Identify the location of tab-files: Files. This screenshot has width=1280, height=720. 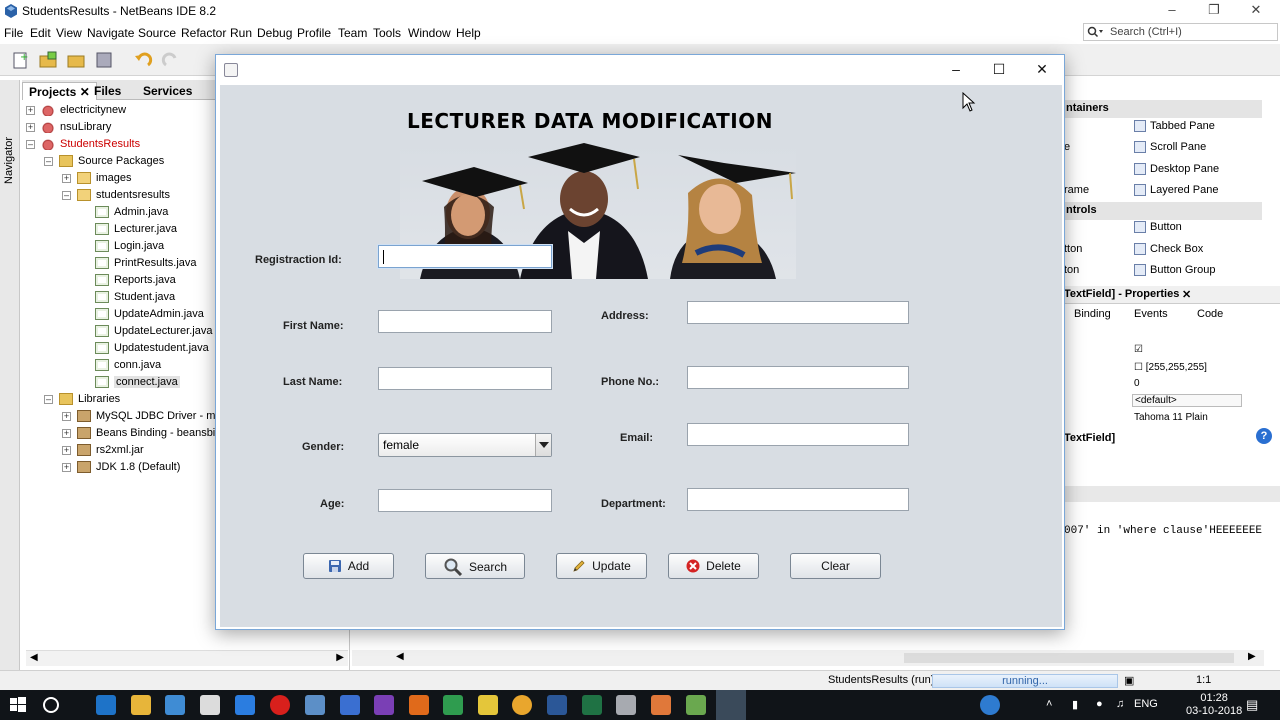
(107, 91).